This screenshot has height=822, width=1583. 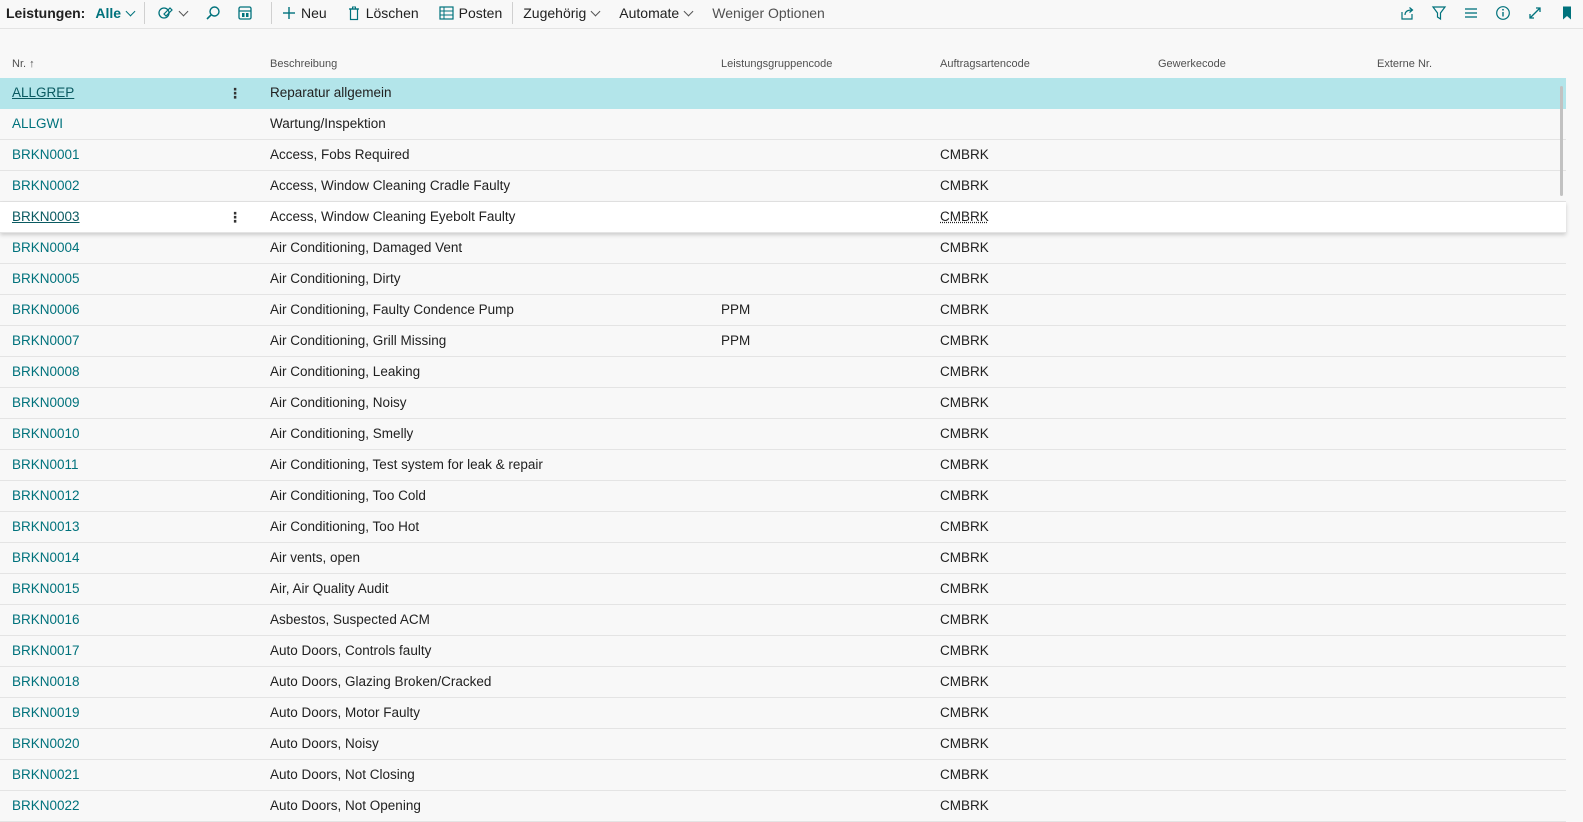 What do you see at coordinates (46, 310) in the screenshot?
I see `row-nr-link: BRKN0006` at bounding box center [46, 310].